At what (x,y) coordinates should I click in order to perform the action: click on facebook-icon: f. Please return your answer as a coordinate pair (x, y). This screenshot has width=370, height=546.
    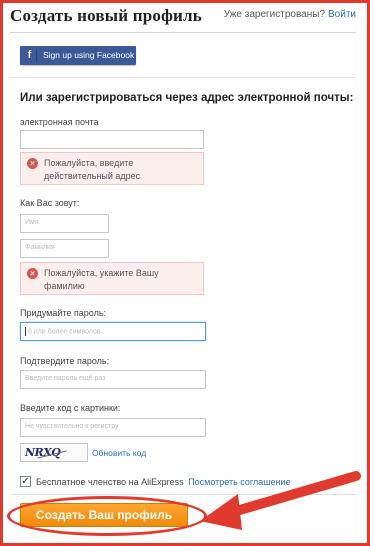
    Looking at the image, I should click on (30, 55).